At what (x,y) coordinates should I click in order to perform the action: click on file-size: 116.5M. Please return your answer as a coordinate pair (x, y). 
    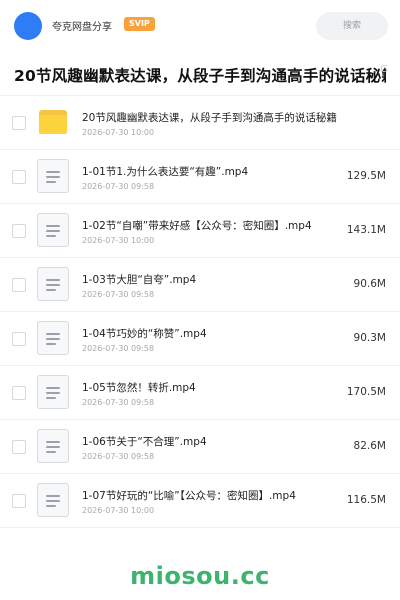
    Looking at the image, I should click on (366, 500).